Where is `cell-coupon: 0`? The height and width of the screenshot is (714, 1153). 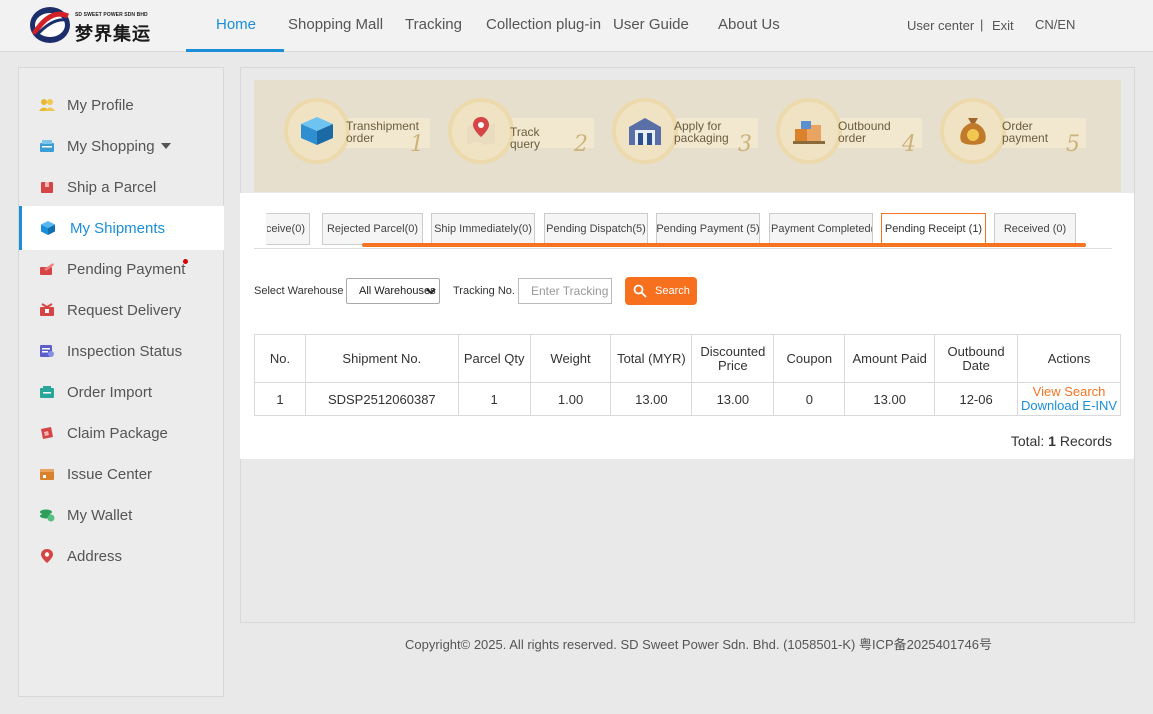 cell-coupon: 0 is located at coordinates (809, 399).